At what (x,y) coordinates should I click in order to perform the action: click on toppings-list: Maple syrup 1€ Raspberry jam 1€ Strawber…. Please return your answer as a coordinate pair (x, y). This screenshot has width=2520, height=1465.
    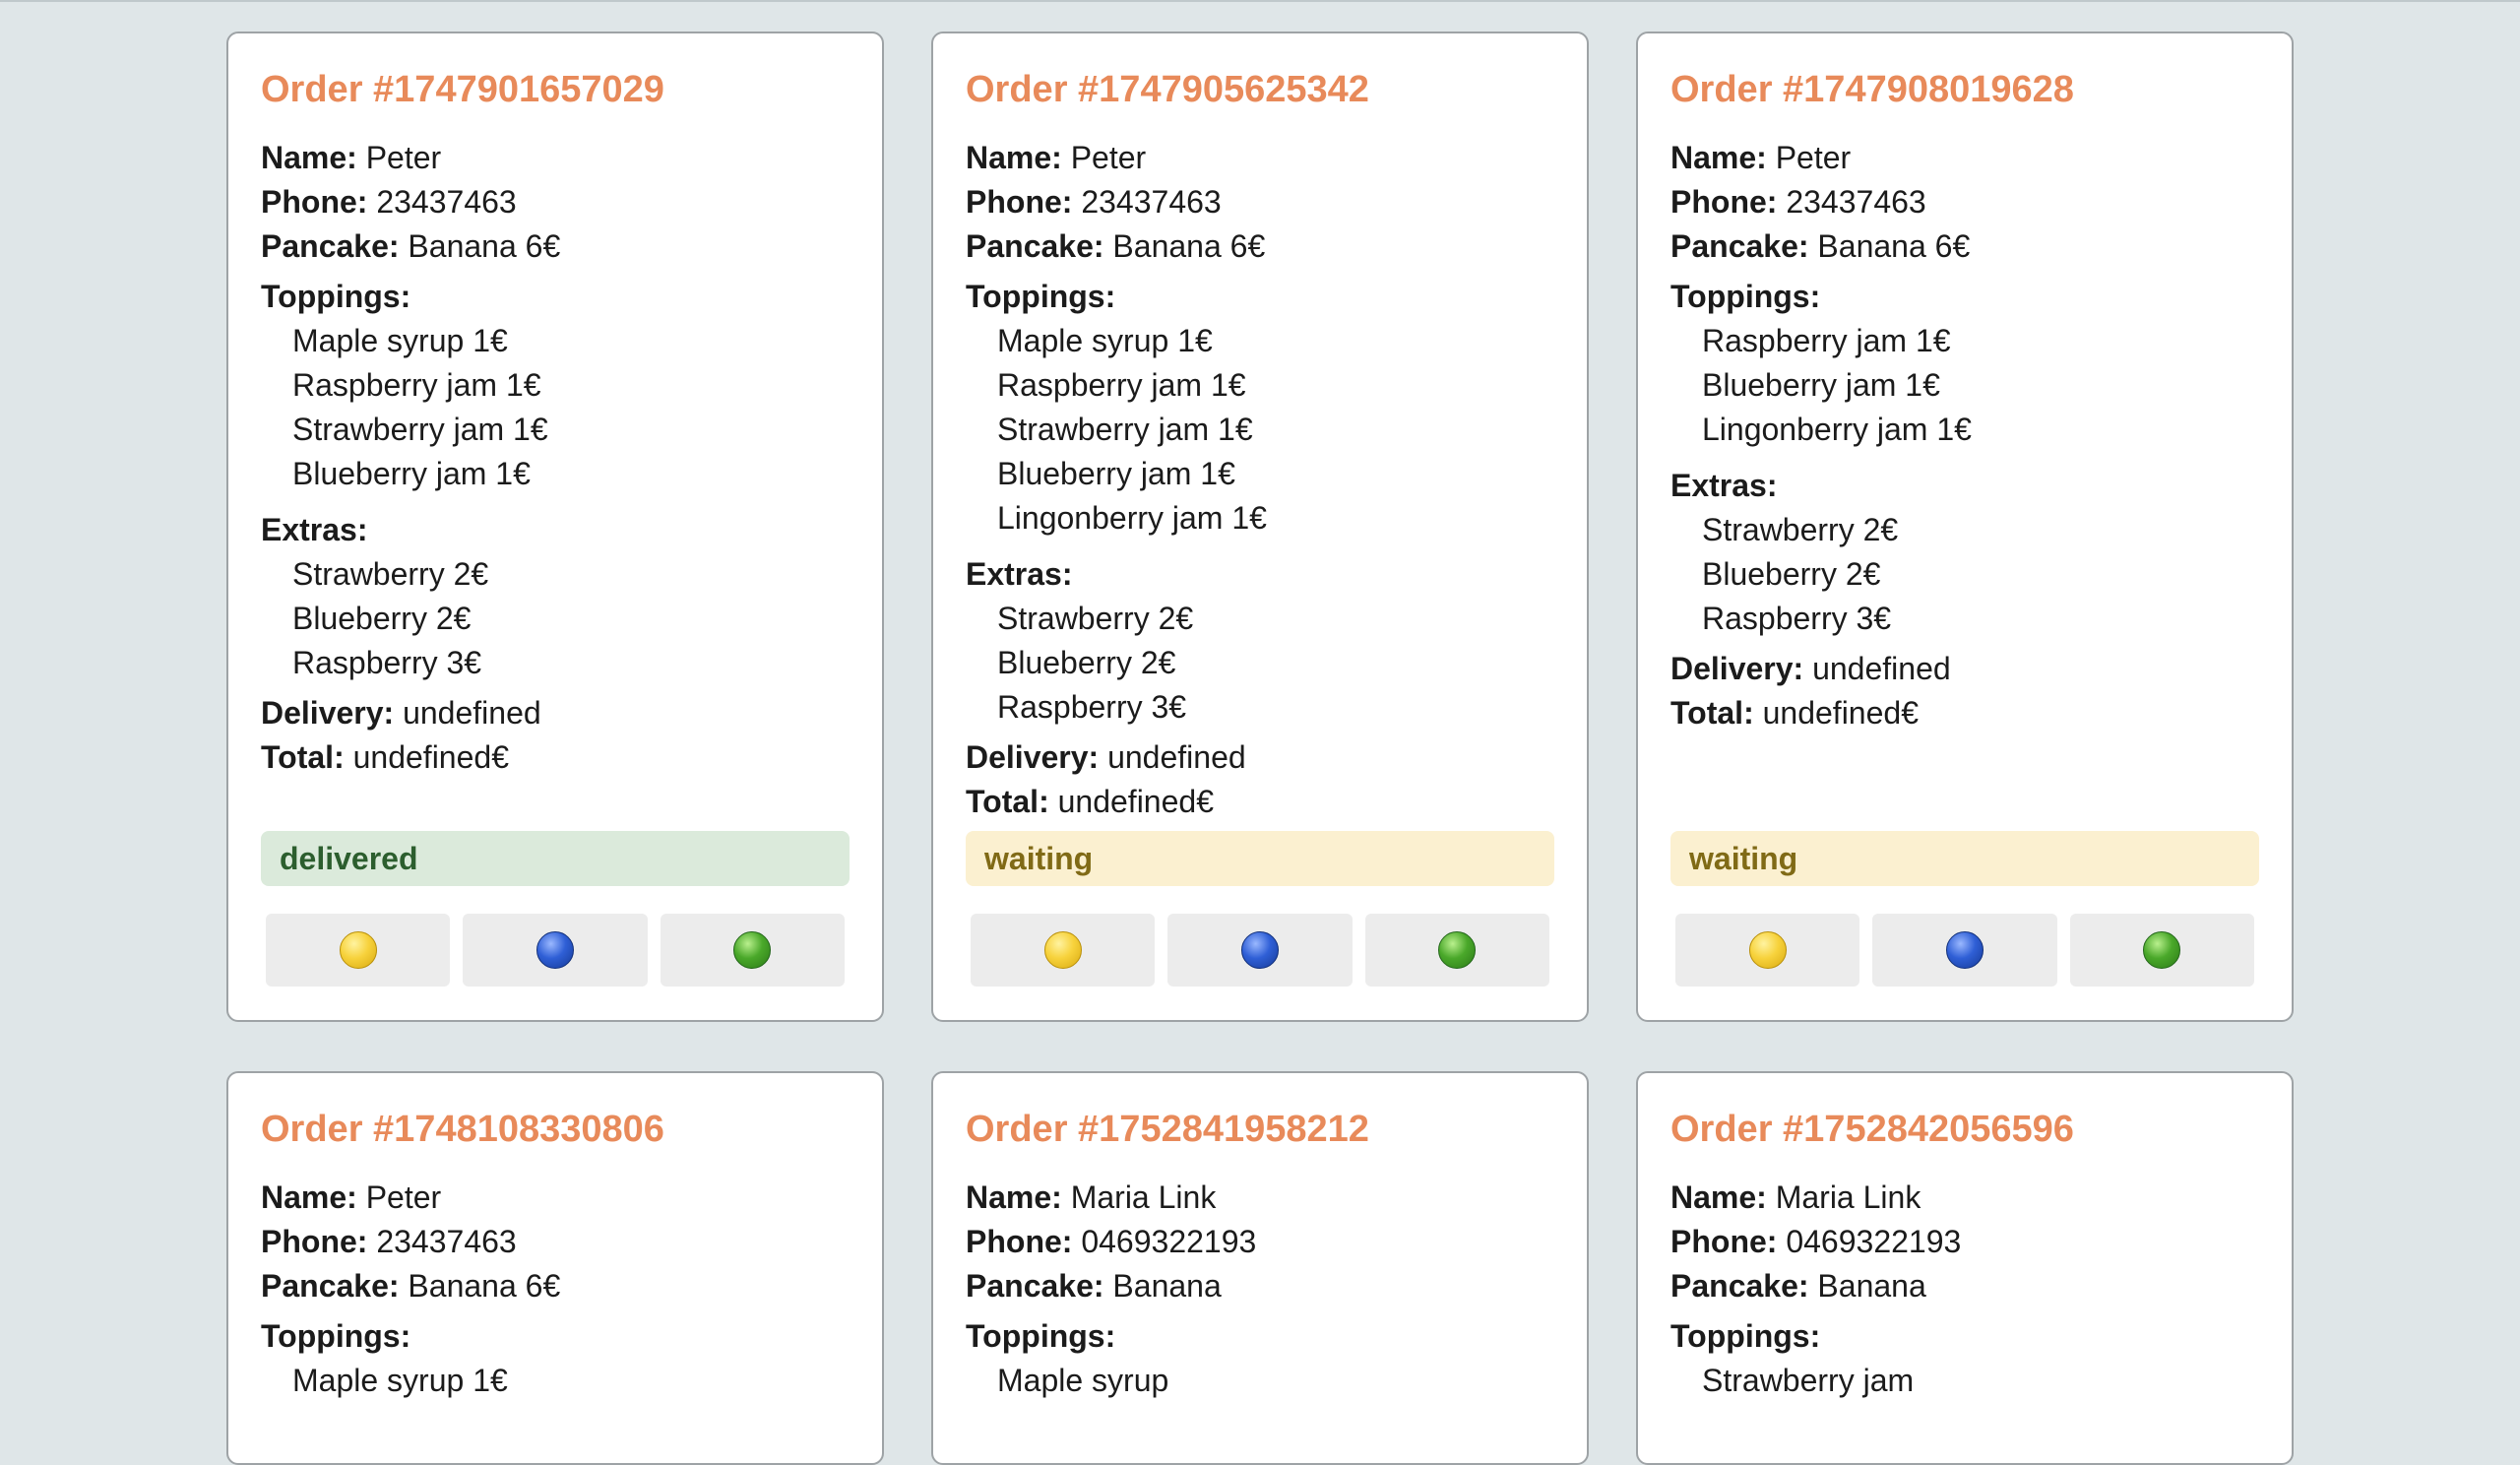
    Looking at the image, I should click on (1260, 432).